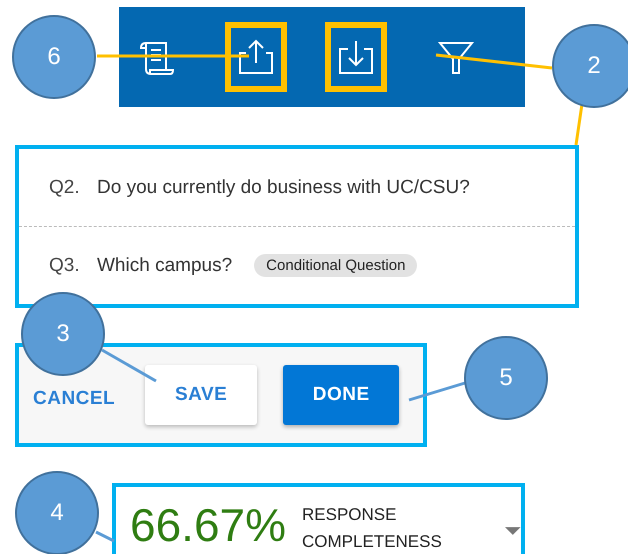 Image resolution: width=628 pixels, height=554 pixels. What do you see at coordinates (590, 66) in the screenshot?
I see `callout-badge: 2` at bounding box center [590, 66].